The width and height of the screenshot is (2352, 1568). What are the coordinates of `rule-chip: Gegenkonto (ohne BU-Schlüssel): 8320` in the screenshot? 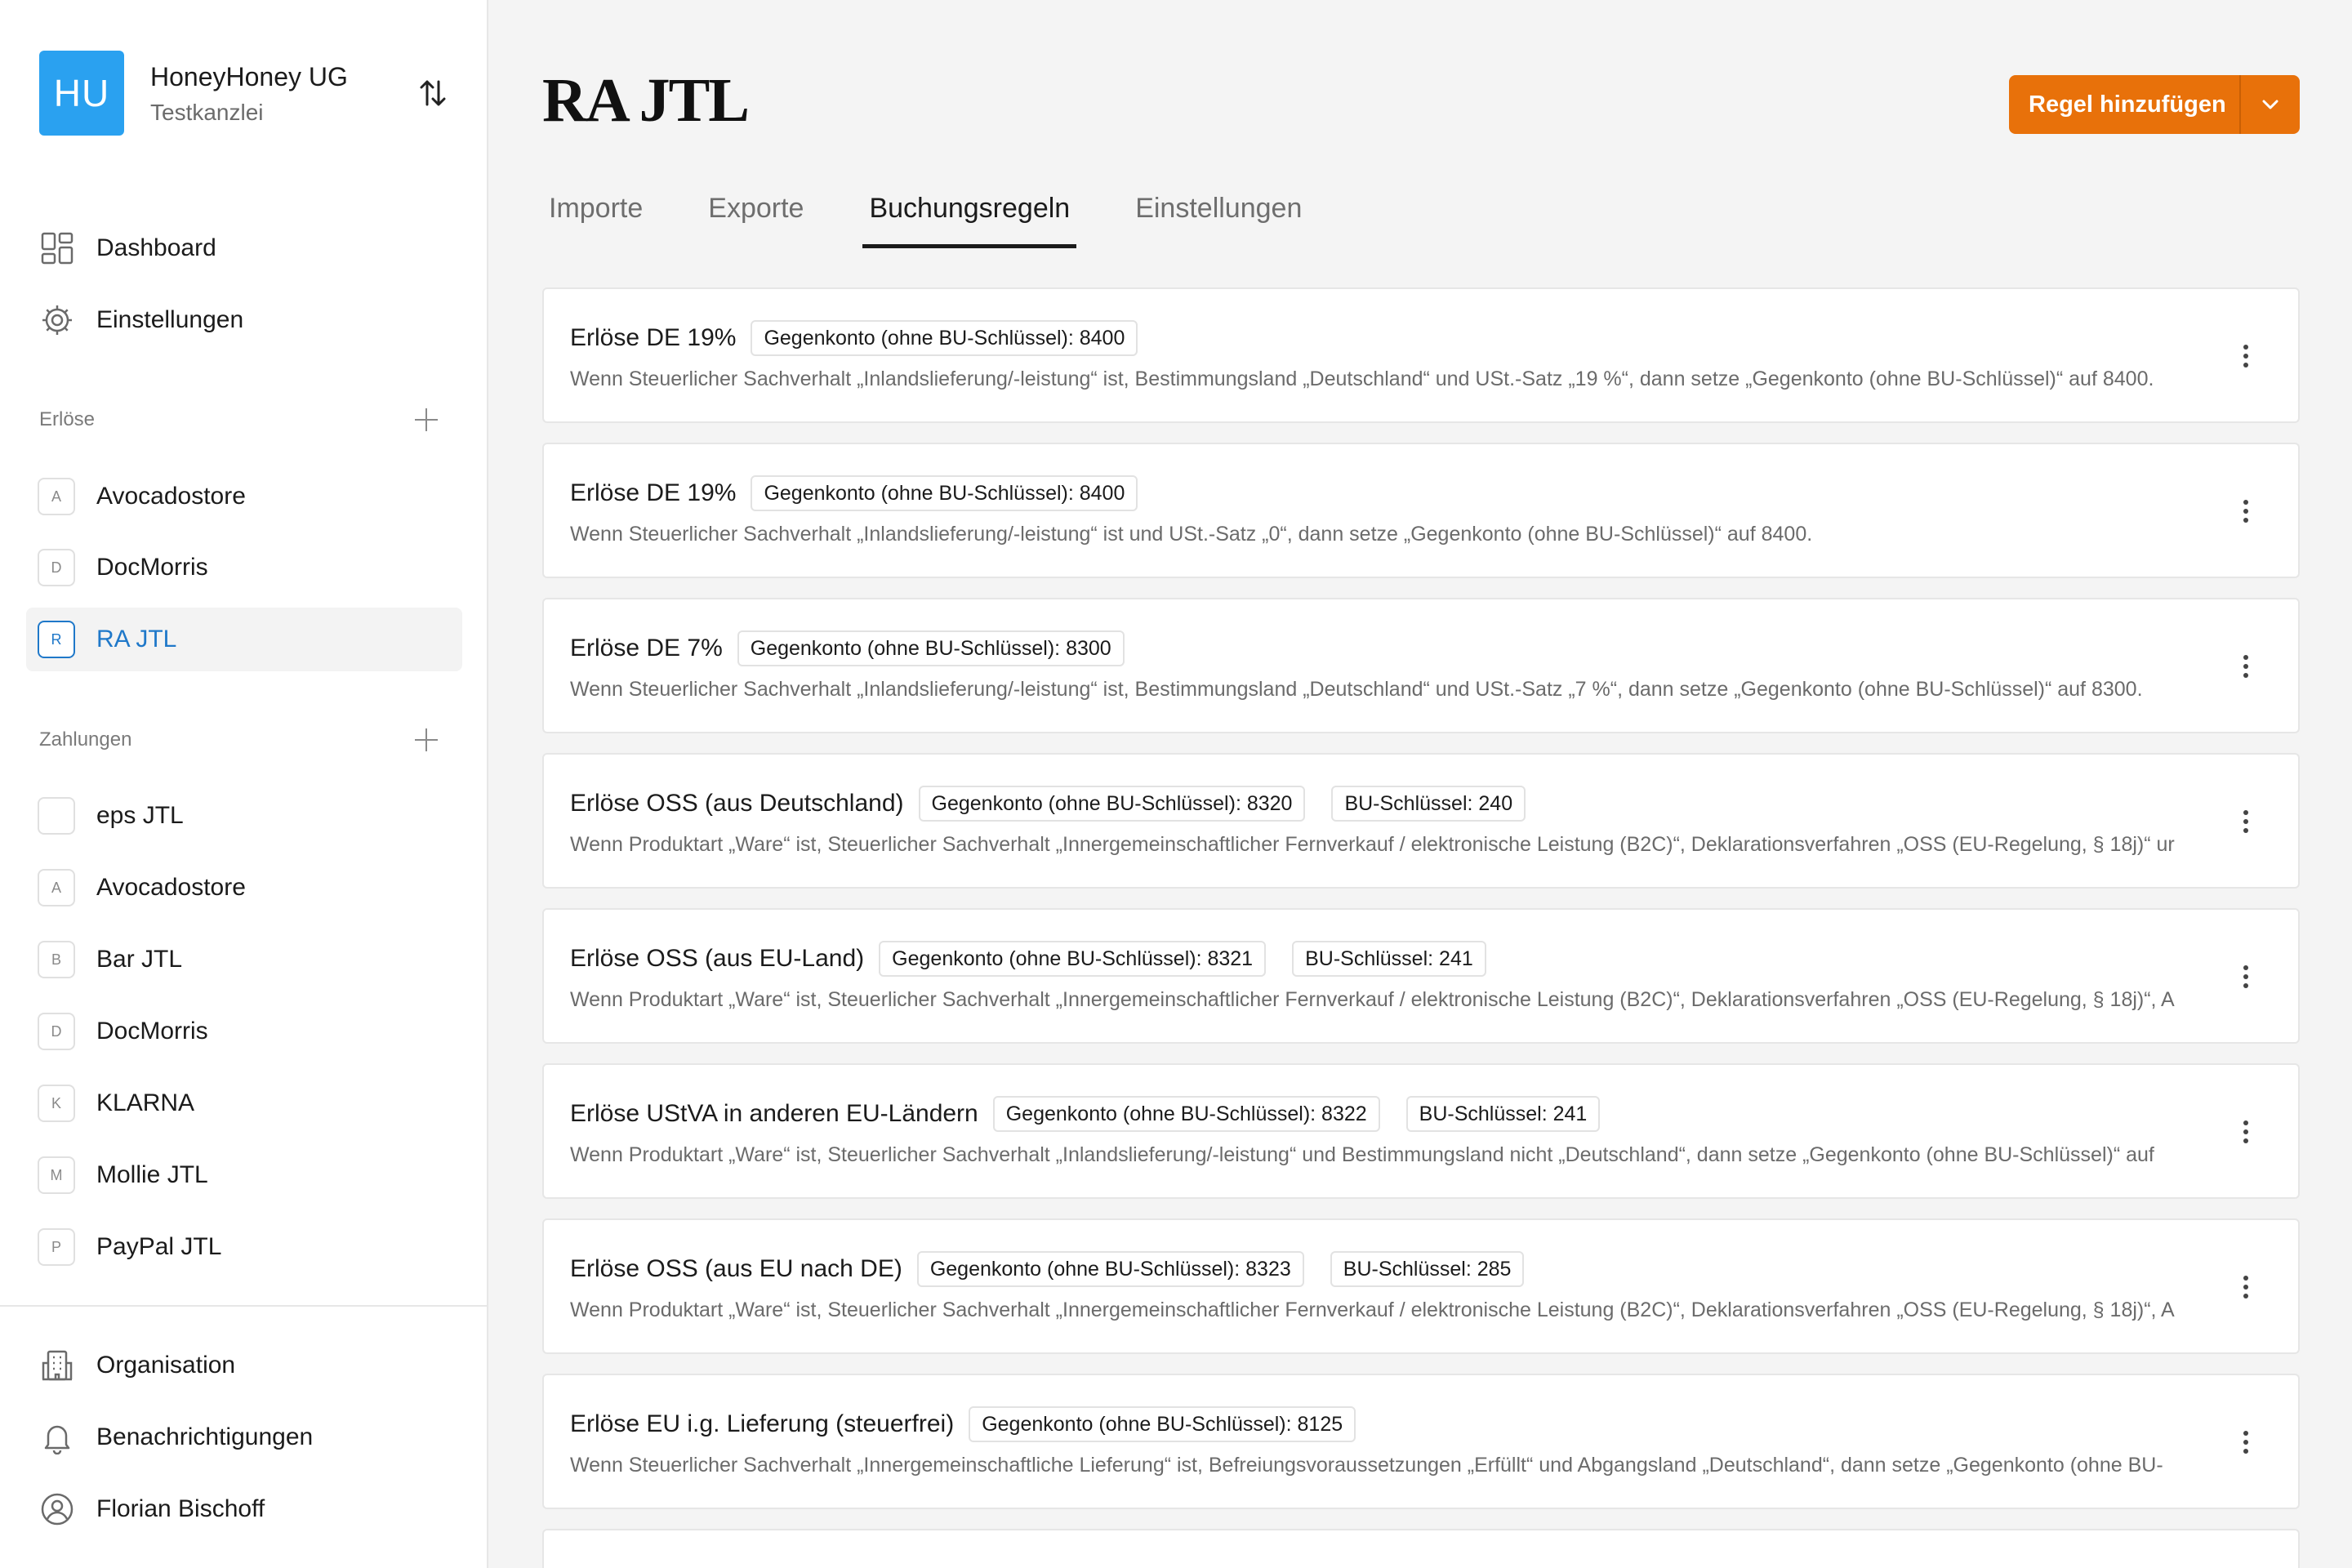 It's located at (1112, 804).